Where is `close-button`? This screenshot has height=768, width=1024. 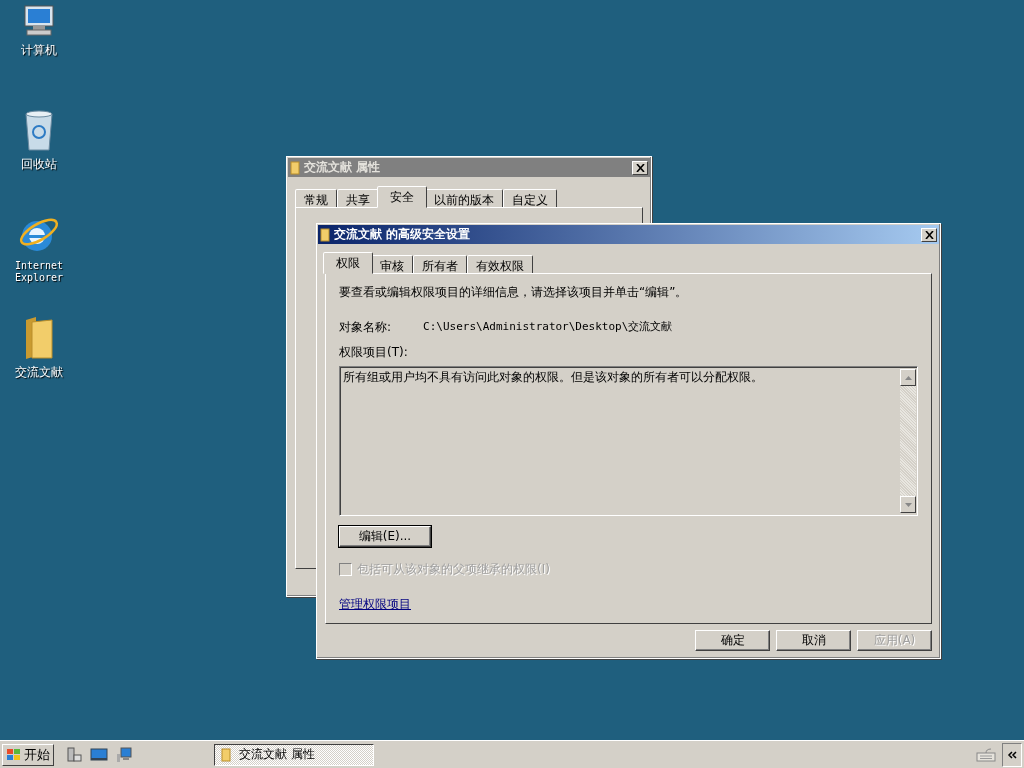 close-button is located at coordinates (929, 234).